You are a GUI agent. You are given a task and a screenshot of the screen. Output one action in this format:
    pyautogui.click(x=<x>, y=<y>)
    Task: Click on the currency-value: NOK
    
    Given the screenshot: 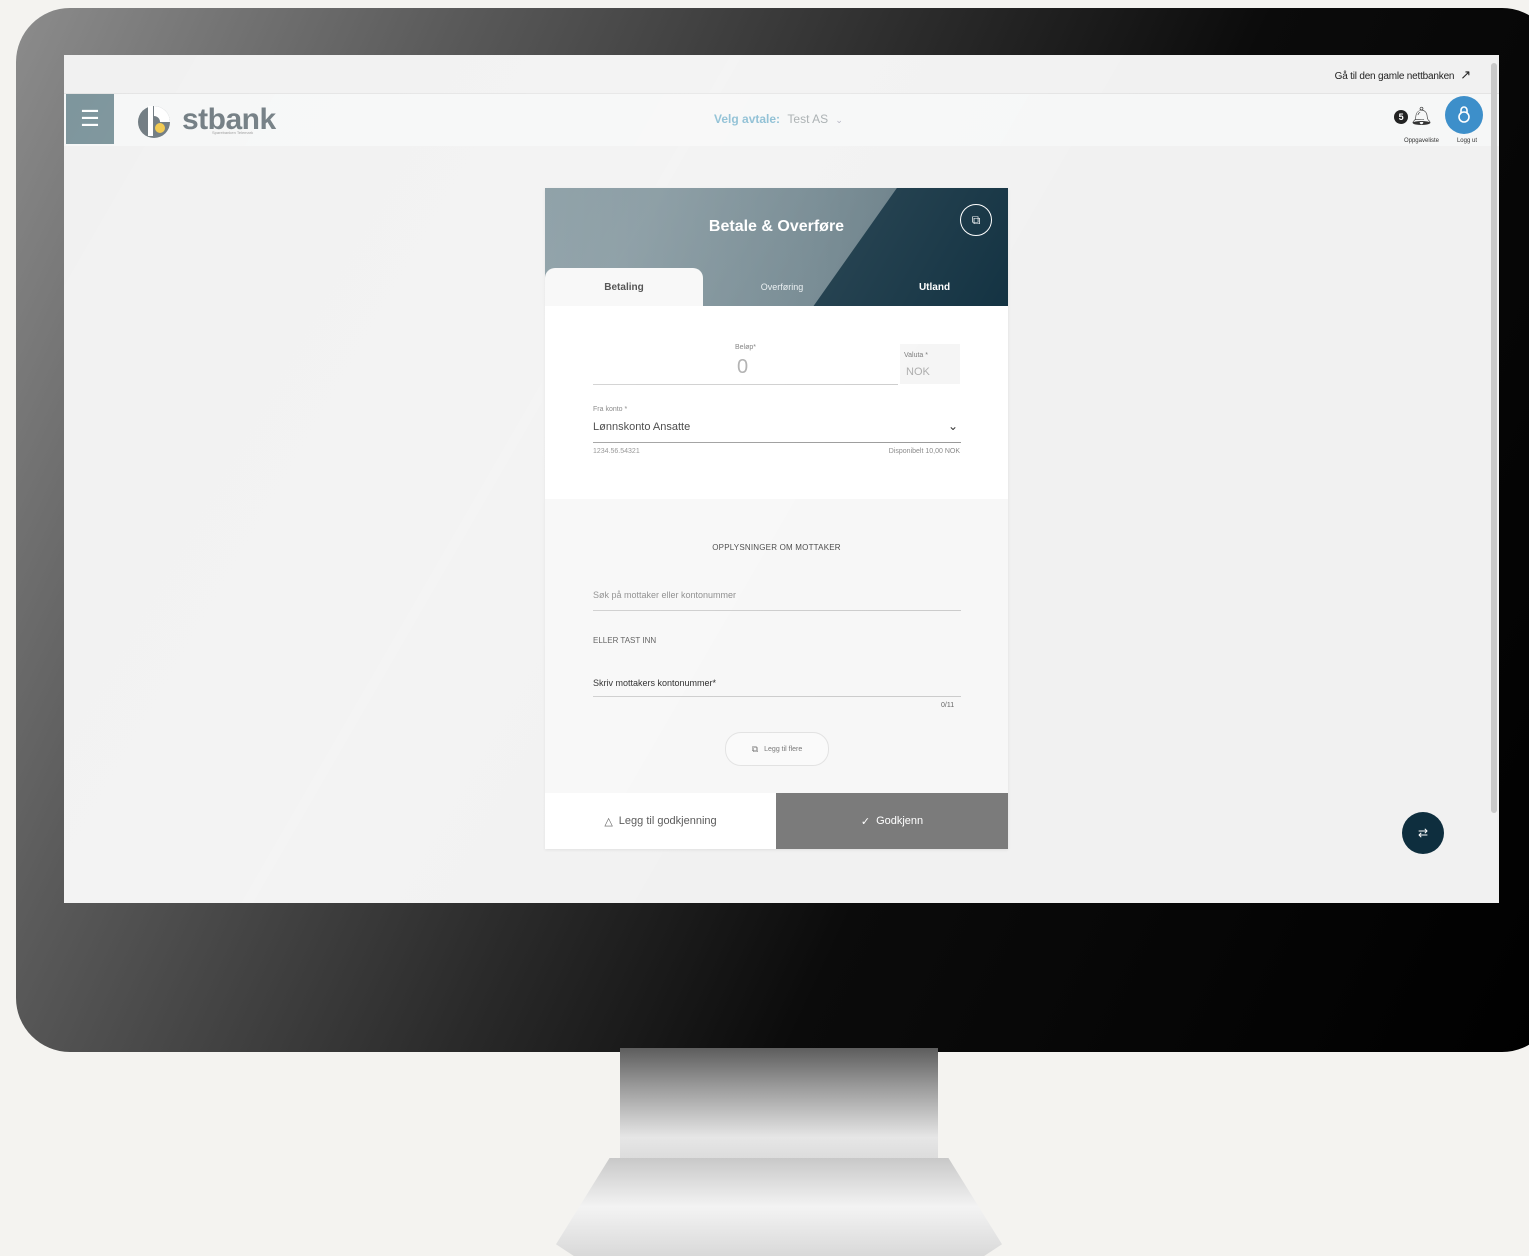 What is the action you would take?
    pyautogui.click(x=918, y=372)
    